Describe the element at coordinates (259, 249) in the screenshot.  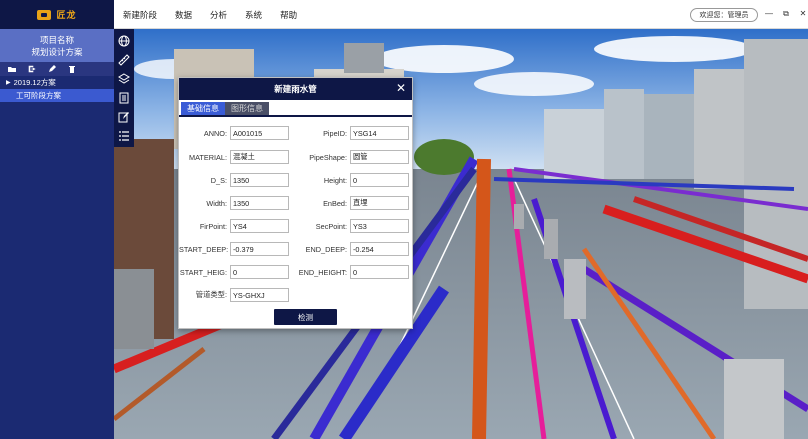
I see `start-deep-input` at that location.